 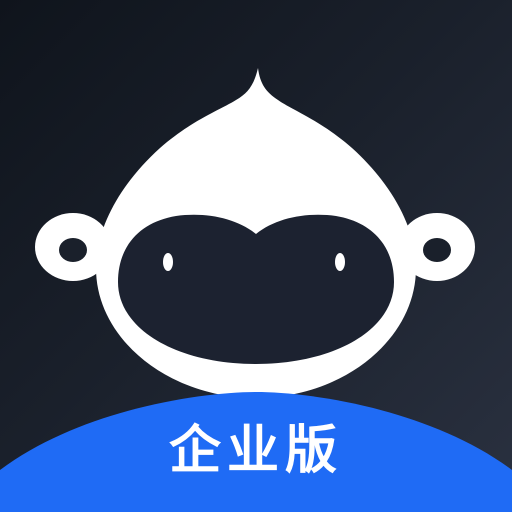 I want to click on edition-label: 企业版, so click(x=255, y=451).